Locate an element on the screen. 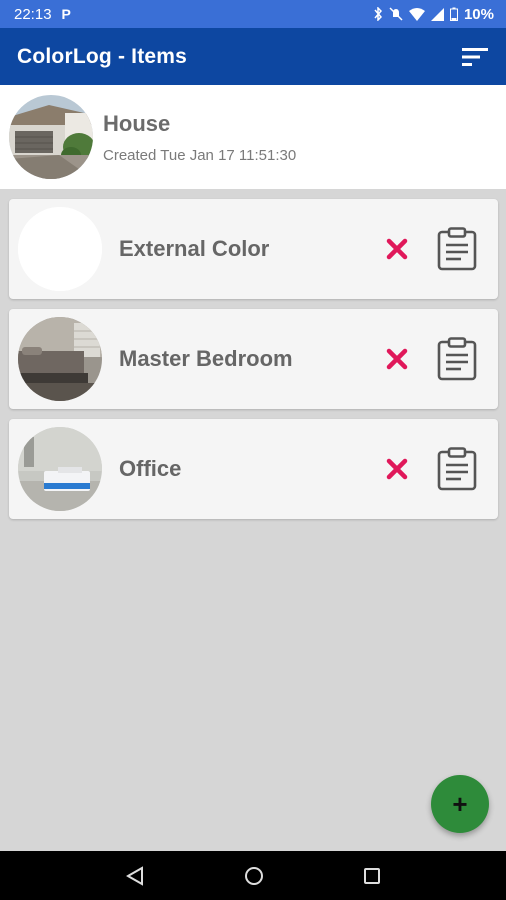 Image resolution: width=506 pixels, height=900 pixels. back-icon is located at coordinates (134, 875).